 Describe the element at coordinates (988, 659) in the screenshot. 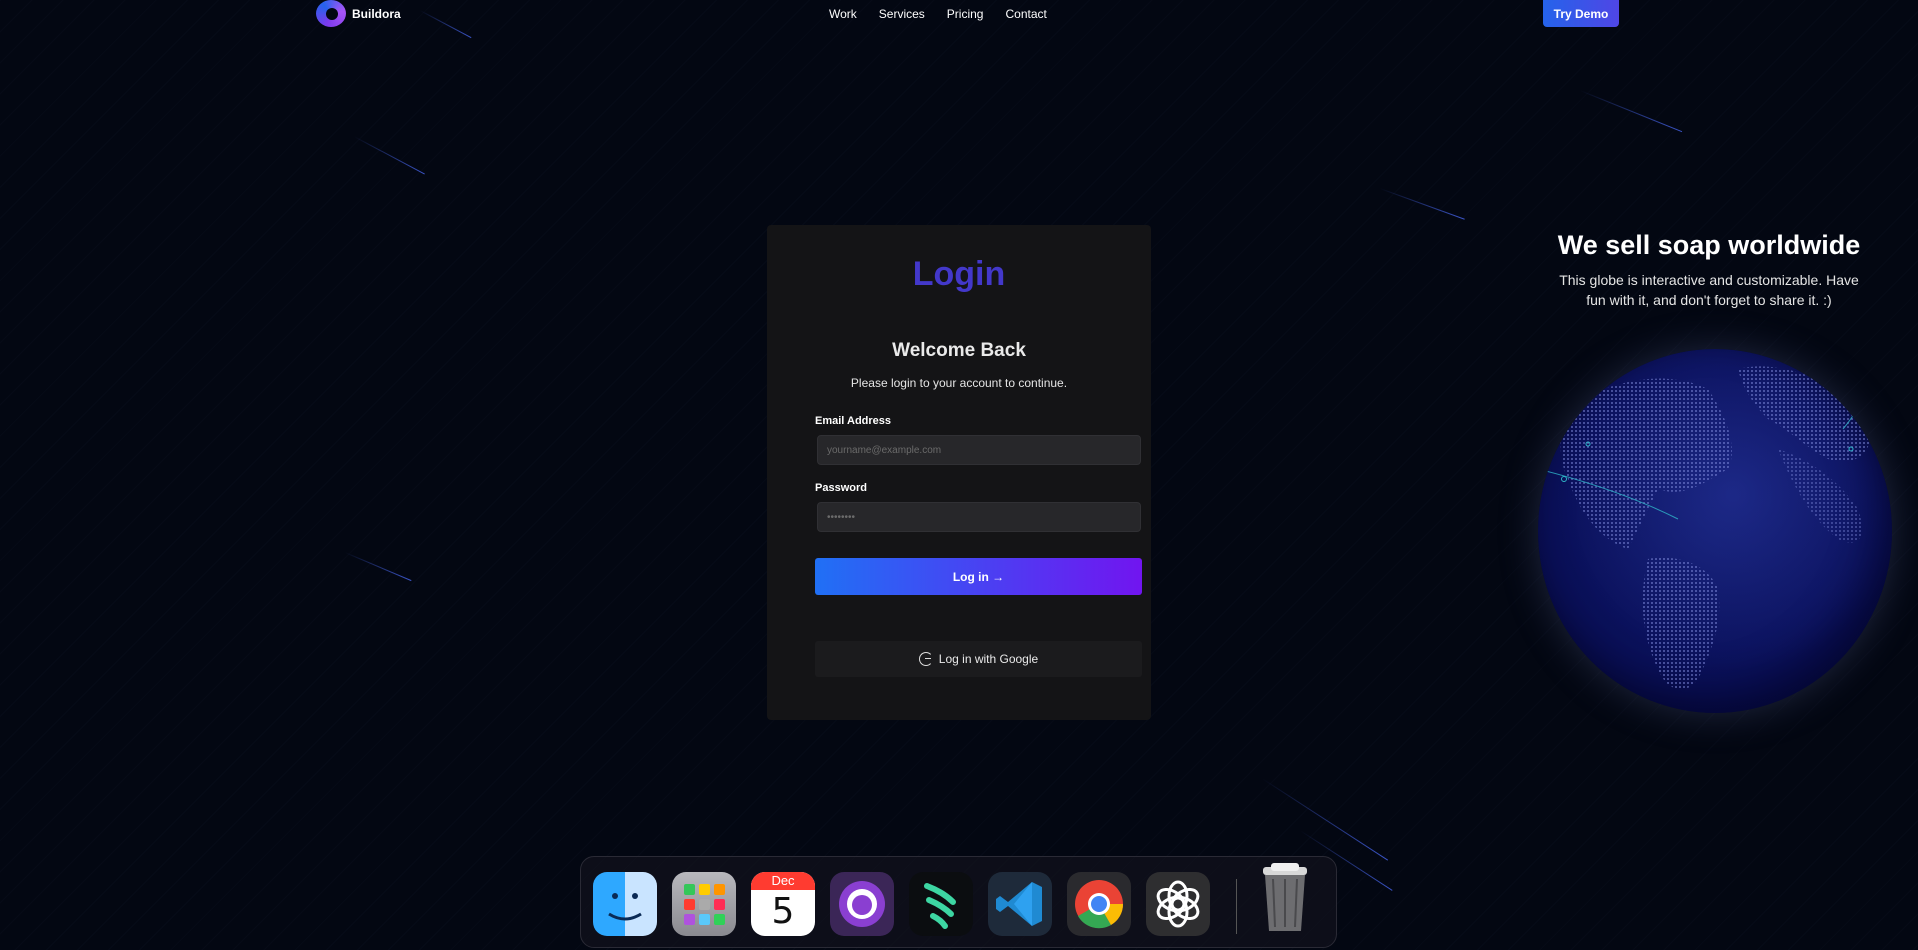

I see `google-login-label: Log in with Google` at that location.